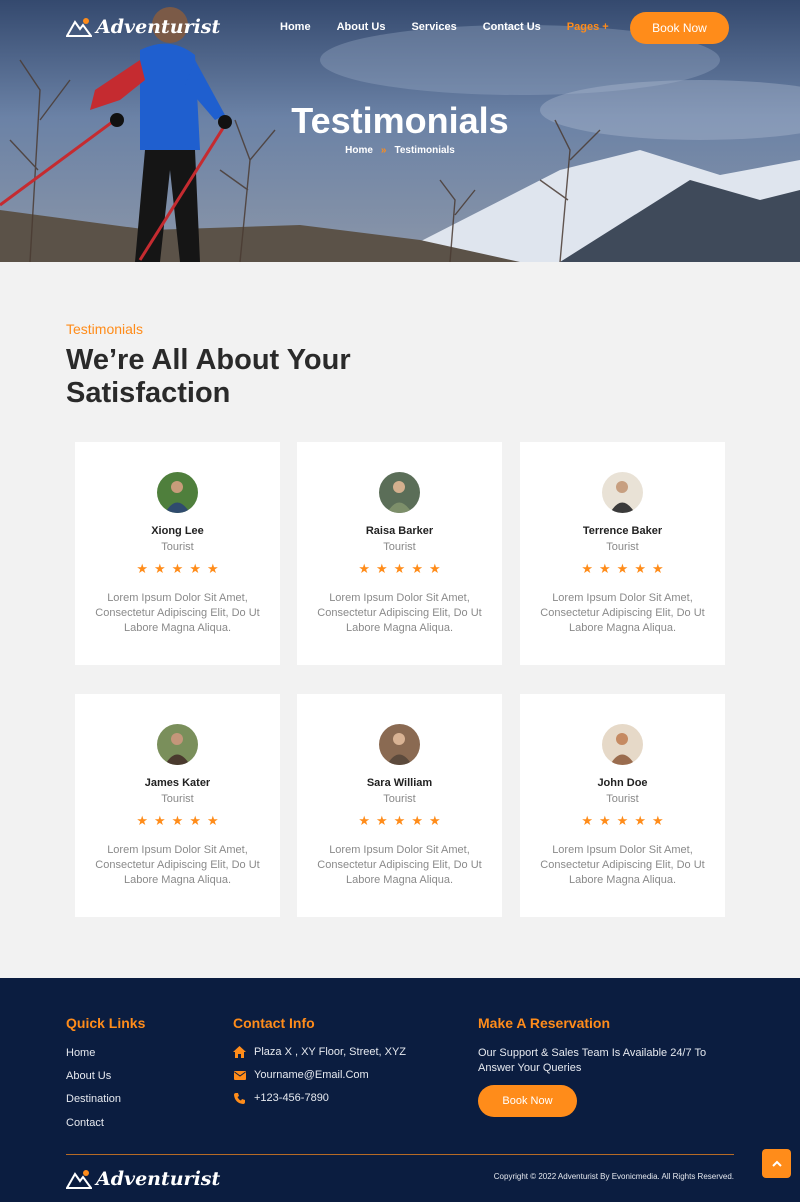 This screenshot has height=1202, width=800. I want to click on contact-email: Yourname@Email.Com, so click(301, 1075).